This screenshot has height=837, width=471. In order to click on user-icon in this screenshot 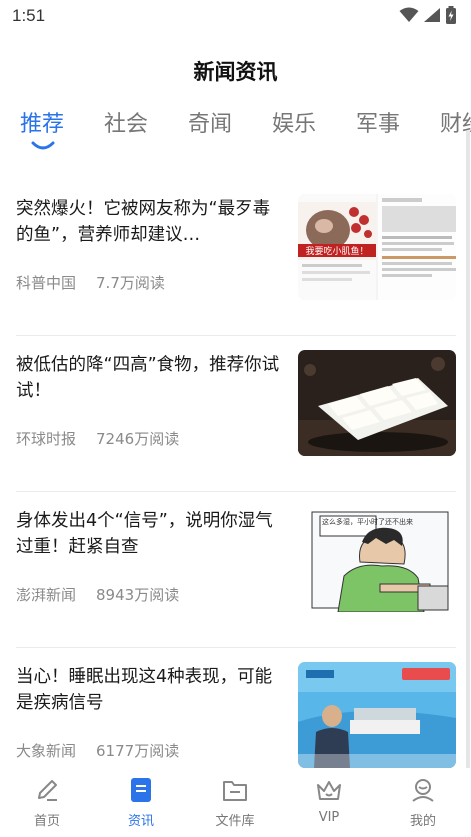, I will do `click(423, 790)`.